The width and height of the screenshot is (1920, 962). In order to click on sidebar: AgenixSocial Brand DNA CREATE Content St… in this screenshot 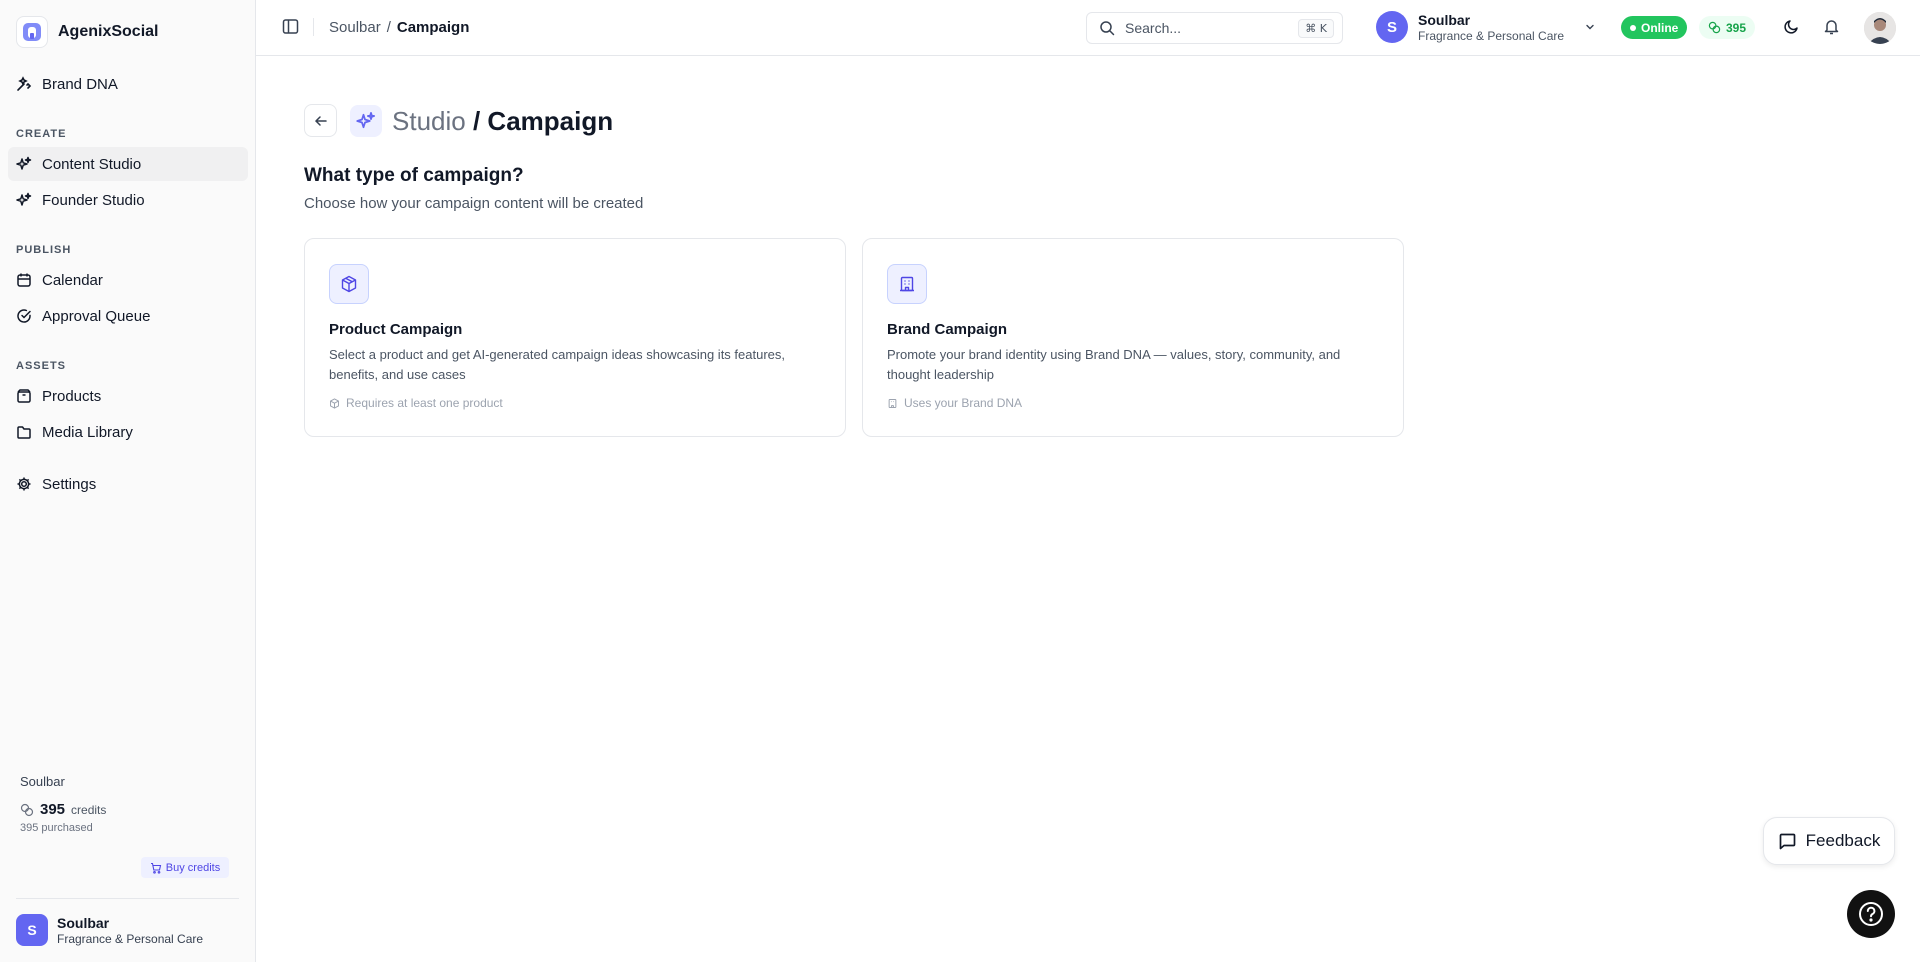, I will do `click(128, 481)`.